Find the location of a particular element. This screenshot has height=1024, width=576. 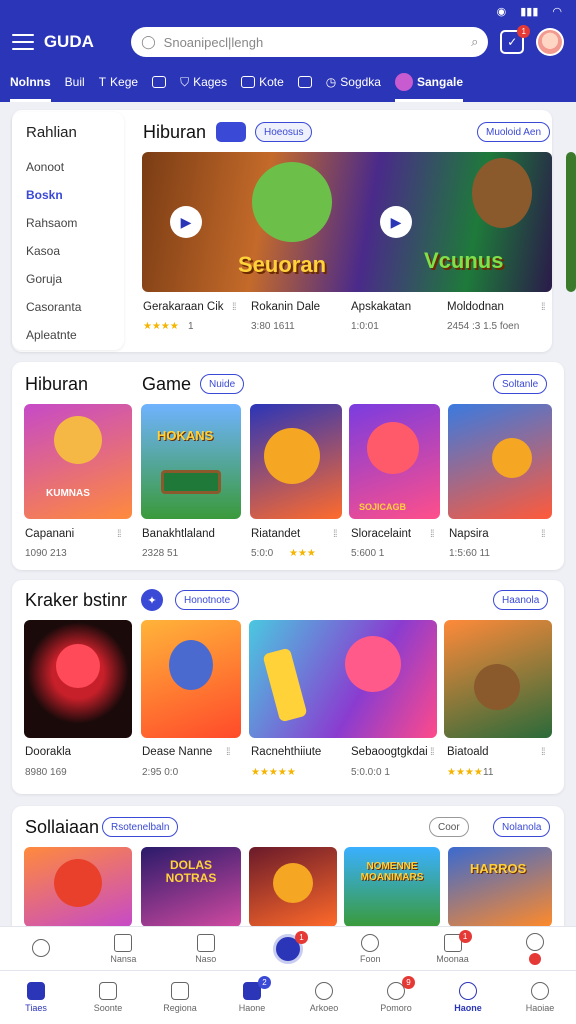

nav-media: 2 Haone is located at coordinates (252, 994).